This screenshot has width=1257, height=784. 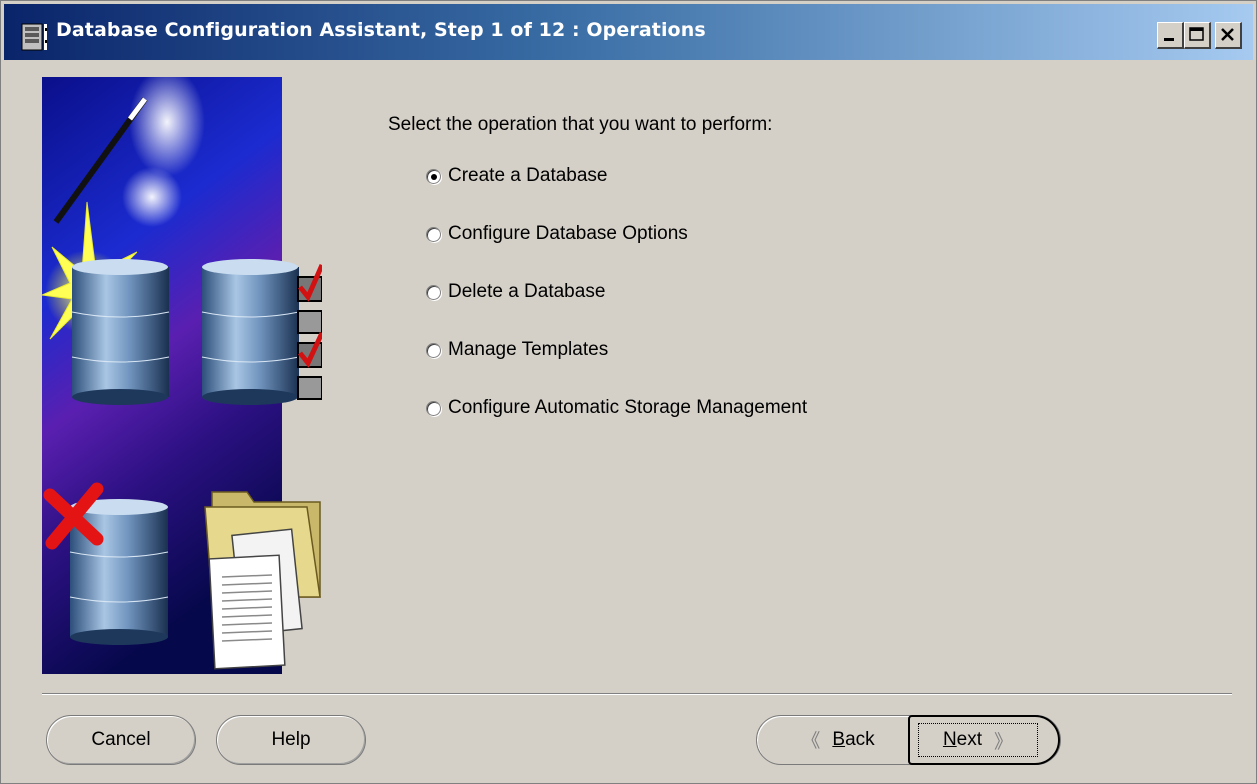 I want to click on back-label: Back, so click(x=853, y=739).